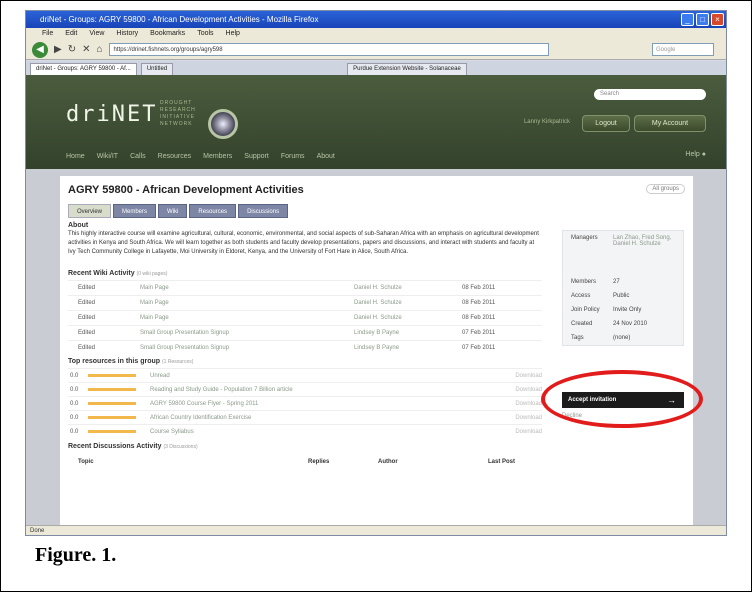  Describe the element at coordinates (703, 154) in the screenshot. I see `help-icon: ●` at that location.